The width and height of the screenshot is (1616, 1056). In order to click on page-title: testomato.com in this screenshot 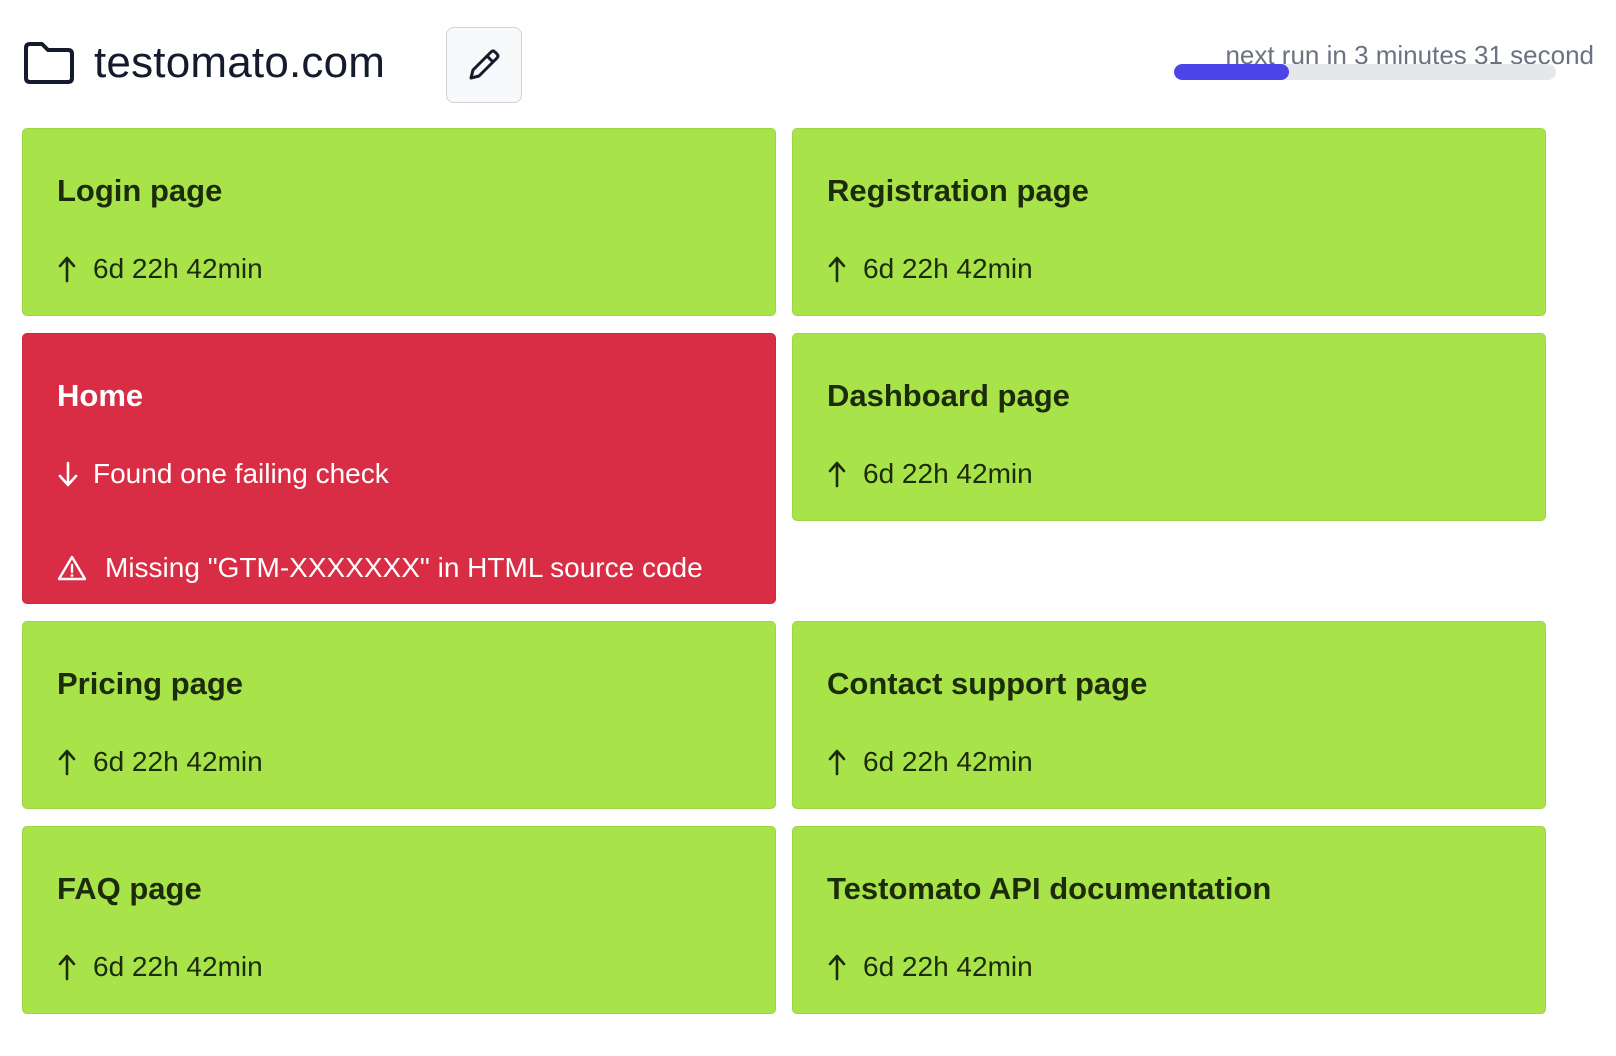, I will do `click(240, 62)`.